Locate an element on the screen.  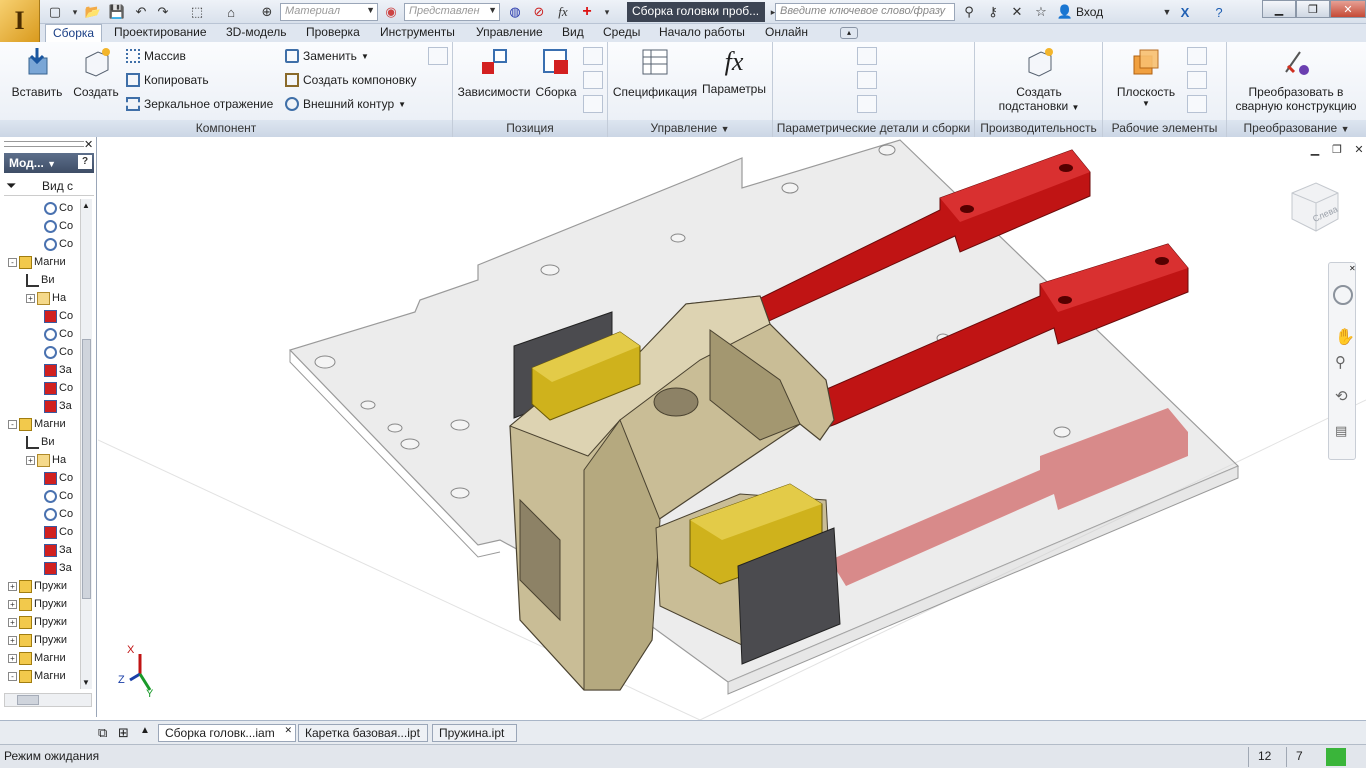
convert-weldment-button: Преобразовать в сварную конструкцию is located at coordinates (1296, 79).